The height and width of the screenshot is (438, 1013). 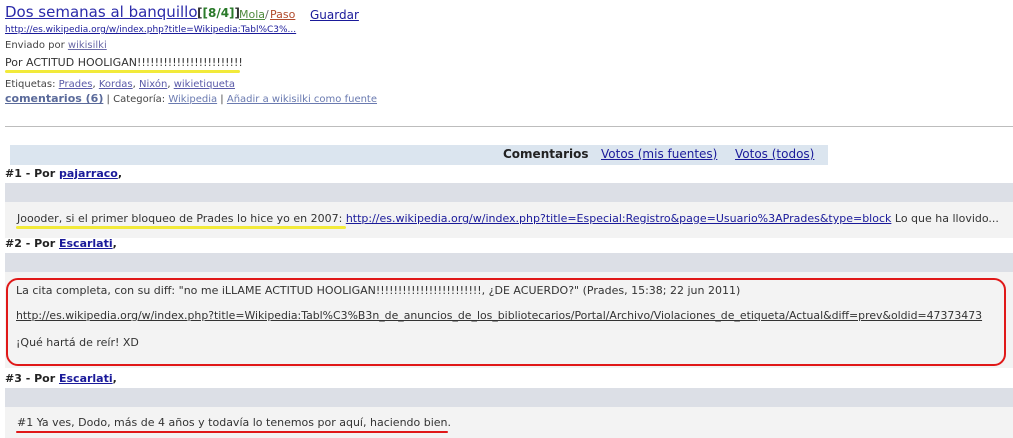 What do you see at coordinates (659, 154) in the screenshot?
I see `tab-votos-mis-fuentes: Votos (mis fuentes)` at bounding box center [659, 154].